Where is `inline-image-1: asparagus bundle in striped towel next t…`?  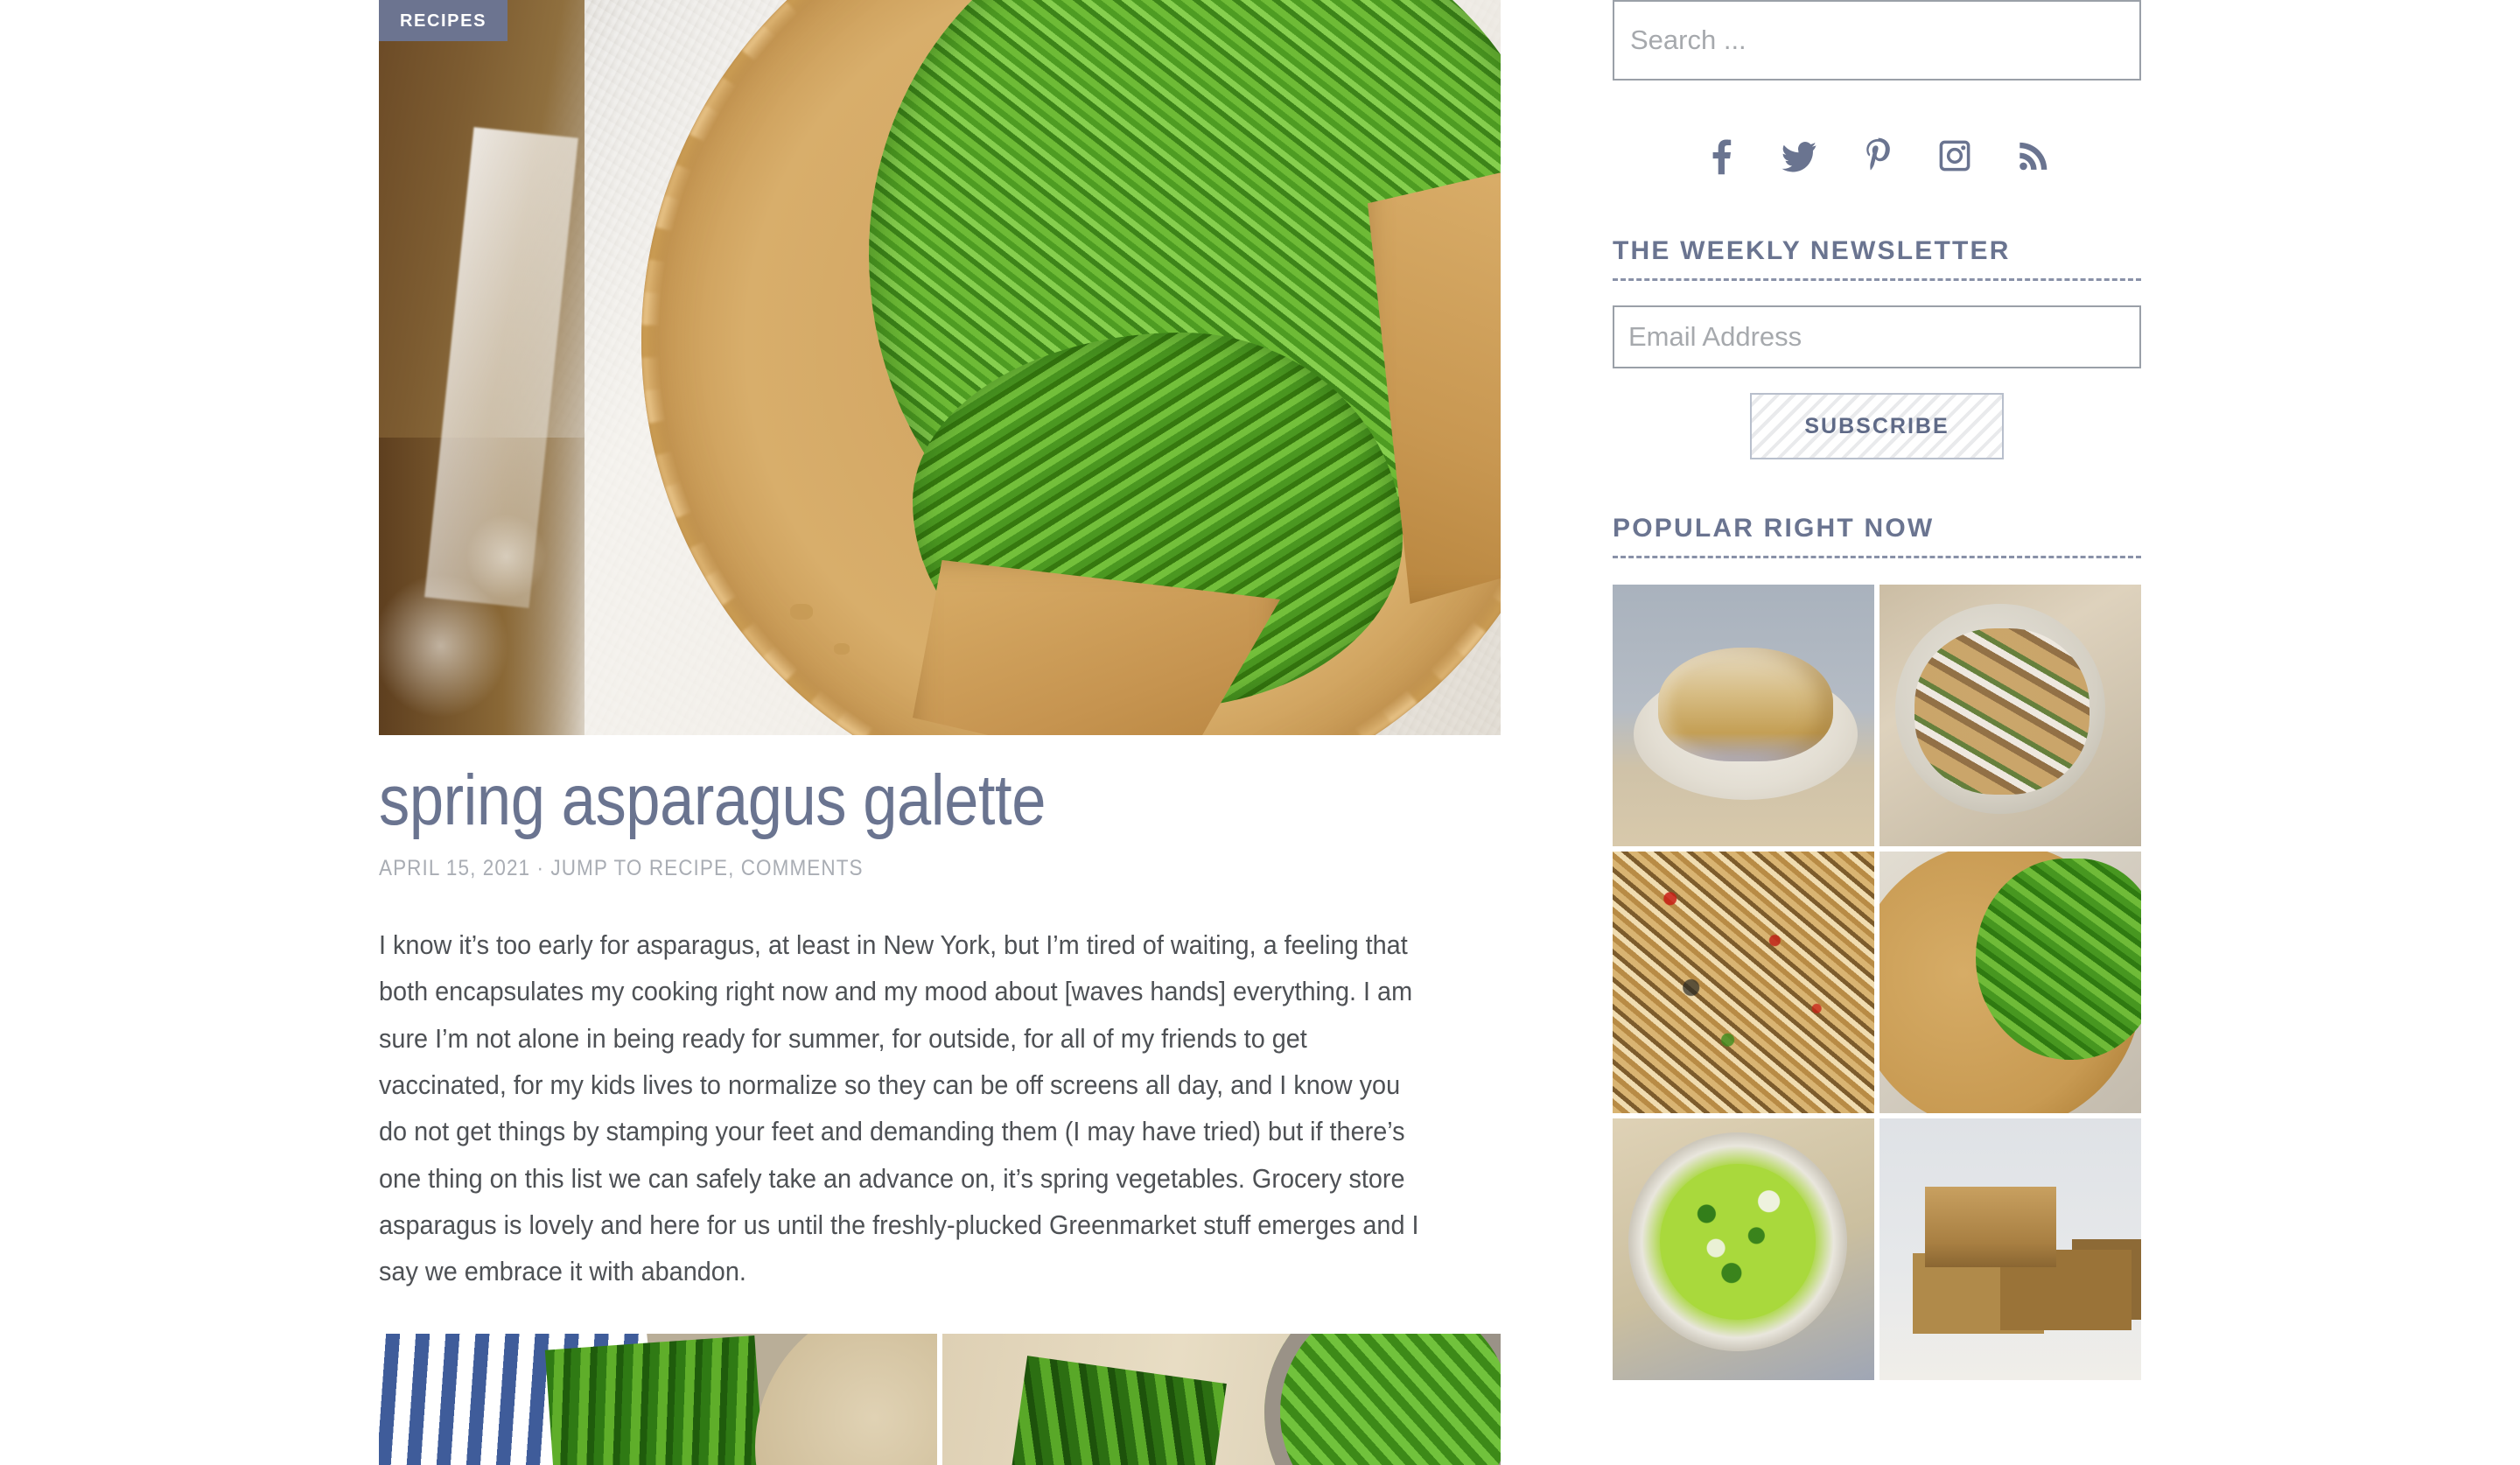 inline-image-1: asparagus bundle in striped towel next t… is located at coordinates (658, 1399).